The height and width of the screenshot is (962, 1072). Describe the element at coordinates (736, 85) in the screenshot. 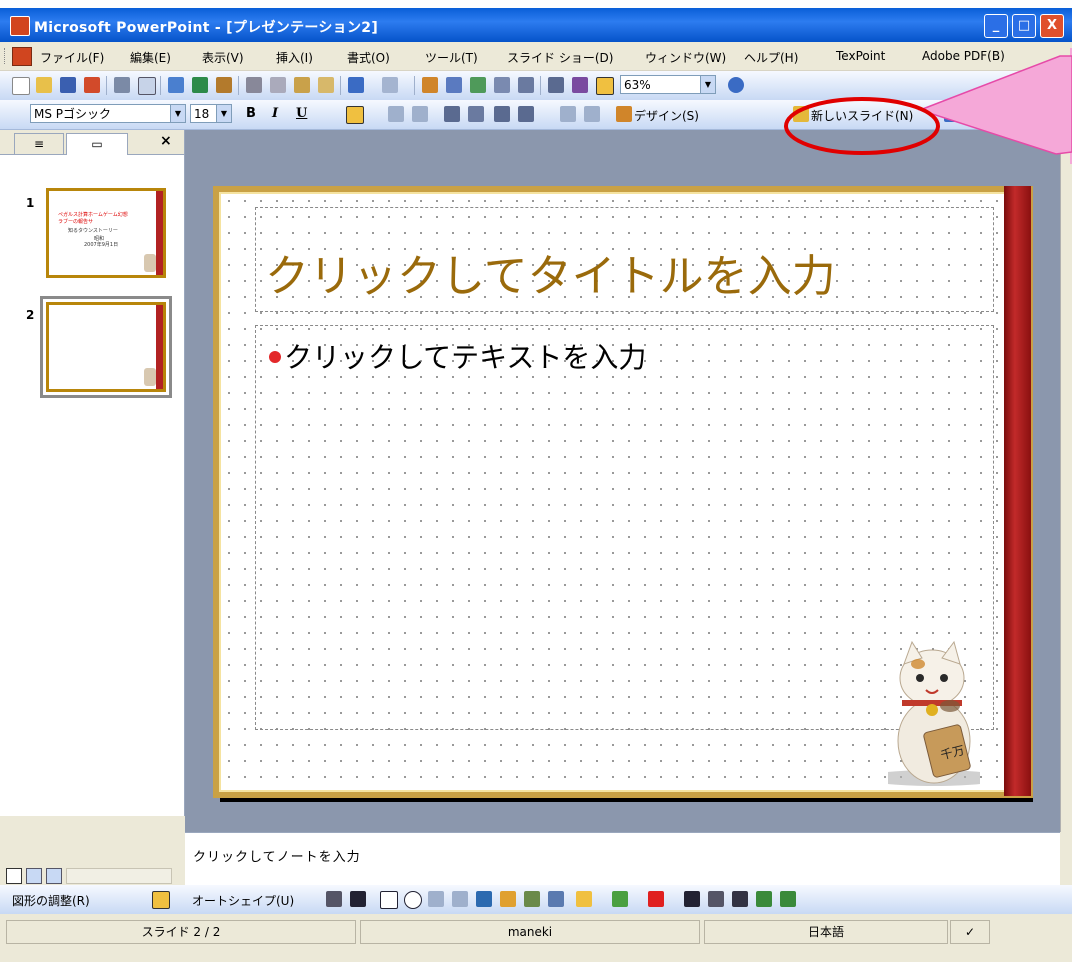

I see `help-icon` at that location.